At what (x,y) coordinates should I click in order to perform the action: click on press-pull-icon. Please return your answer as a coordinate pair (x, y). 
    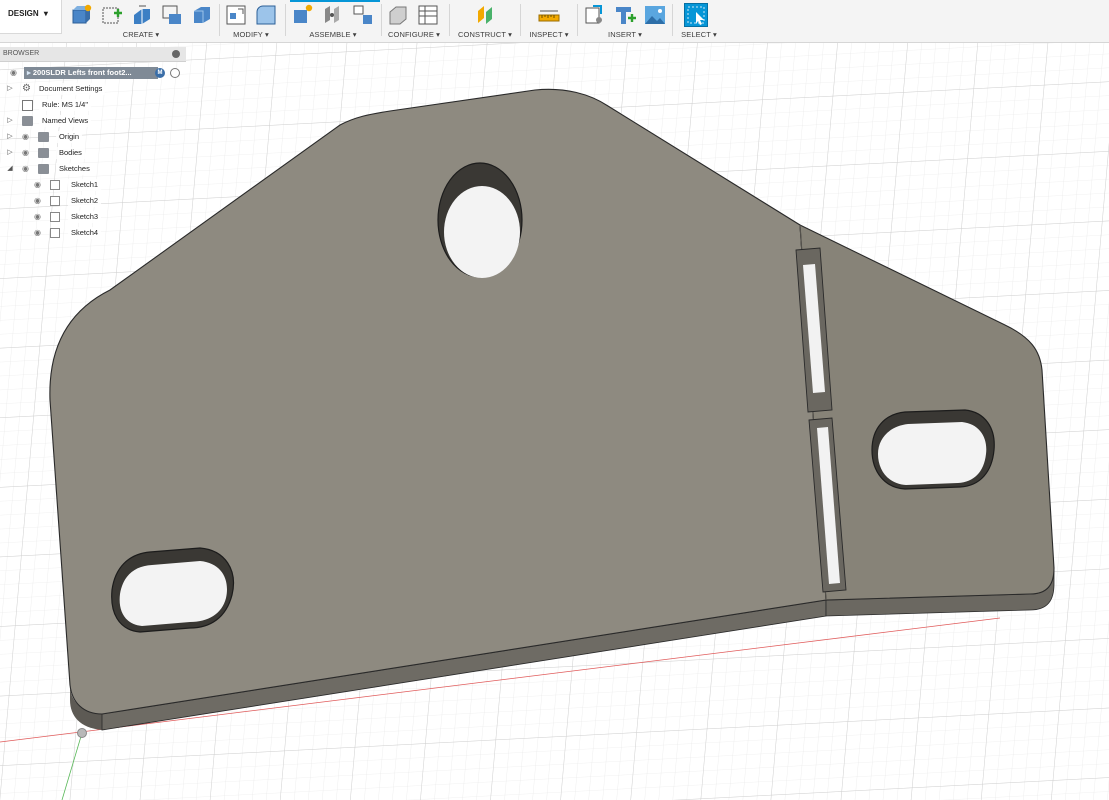
    Looking at the image, I should click on (236, 15).